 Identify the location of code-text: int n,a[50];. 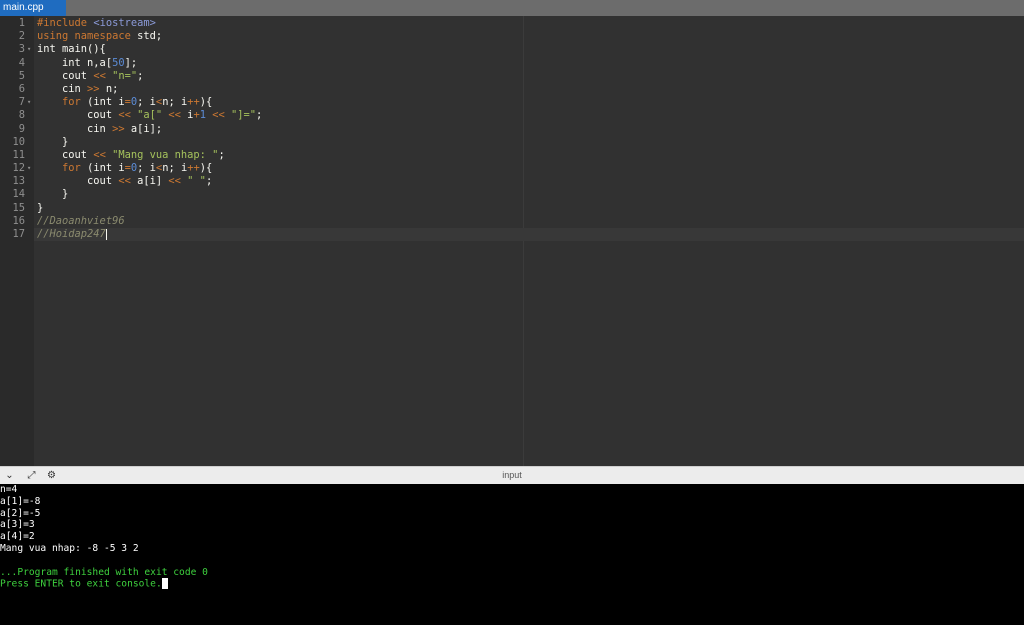
(87, 63).